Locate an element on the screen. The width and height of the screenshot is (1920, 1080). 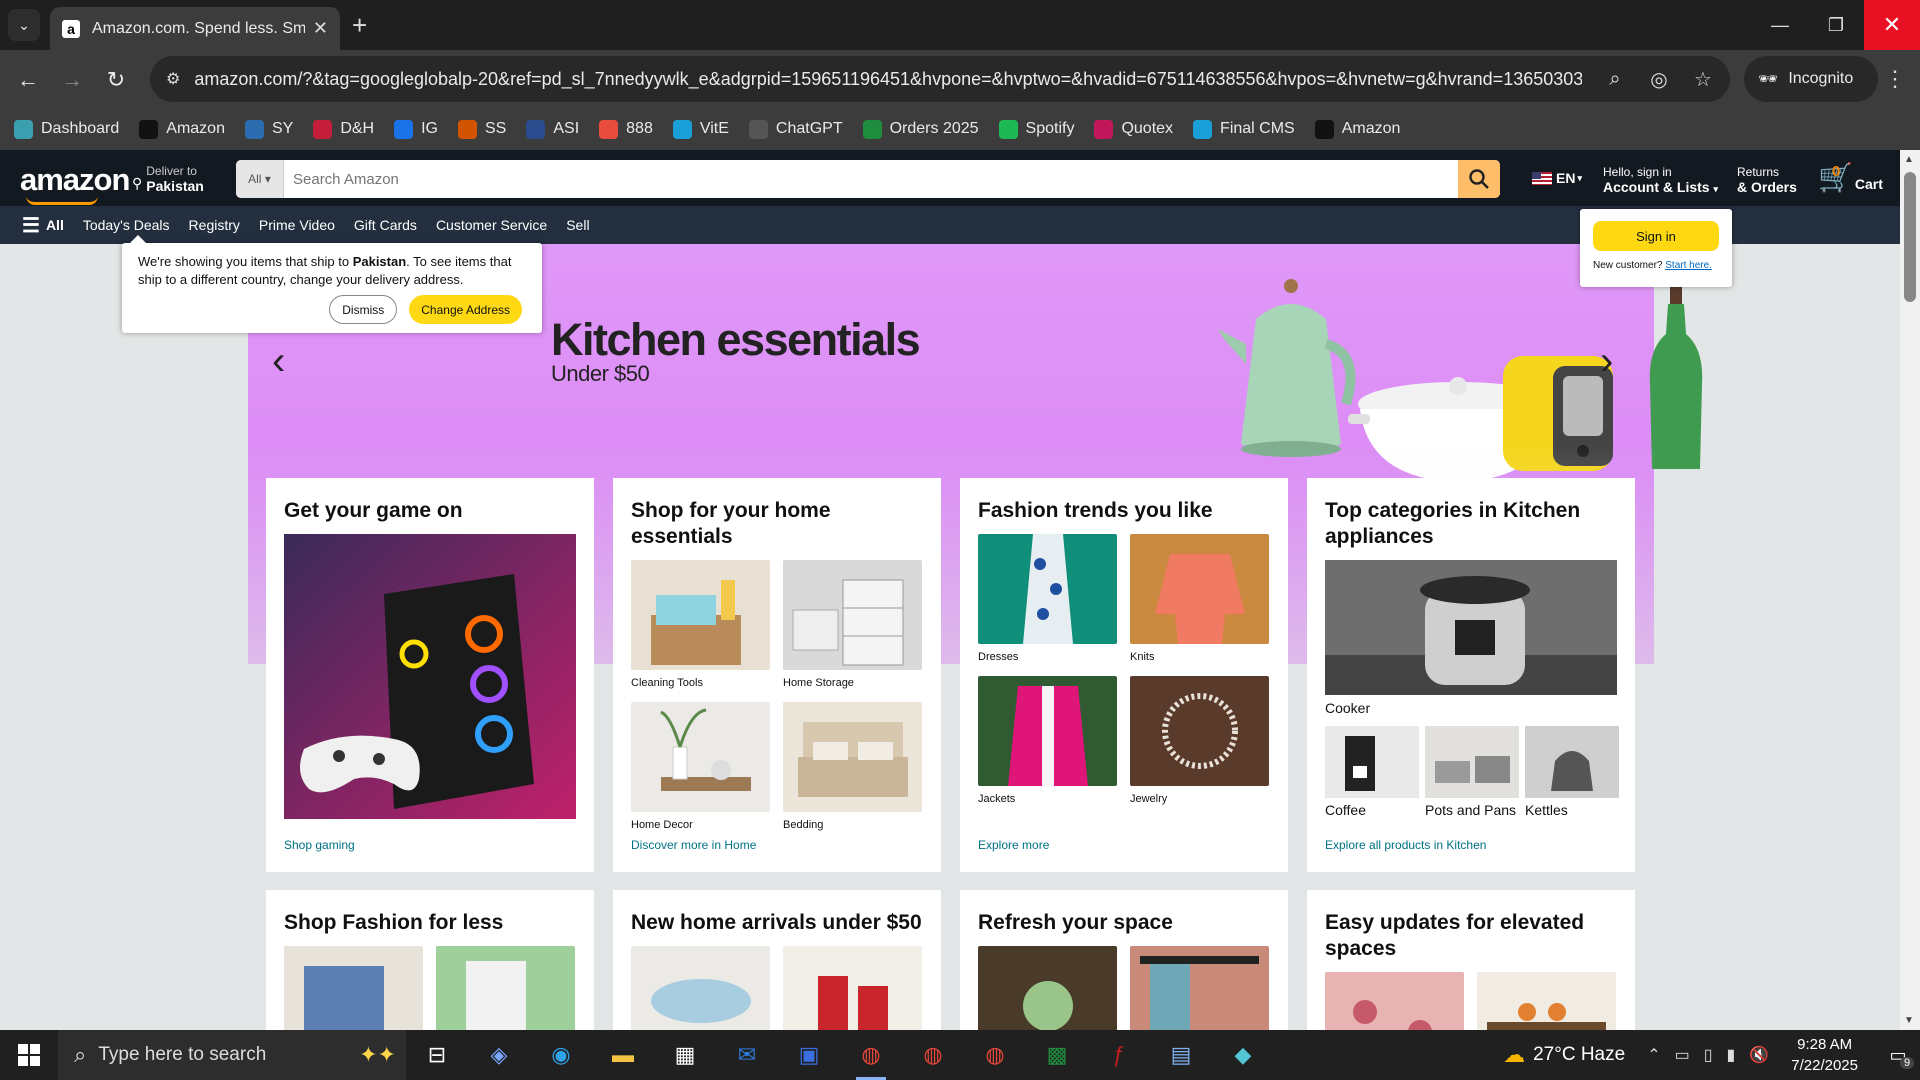
page-scrollbar: ▲ ▼ is located at coordinates (1910, 590).